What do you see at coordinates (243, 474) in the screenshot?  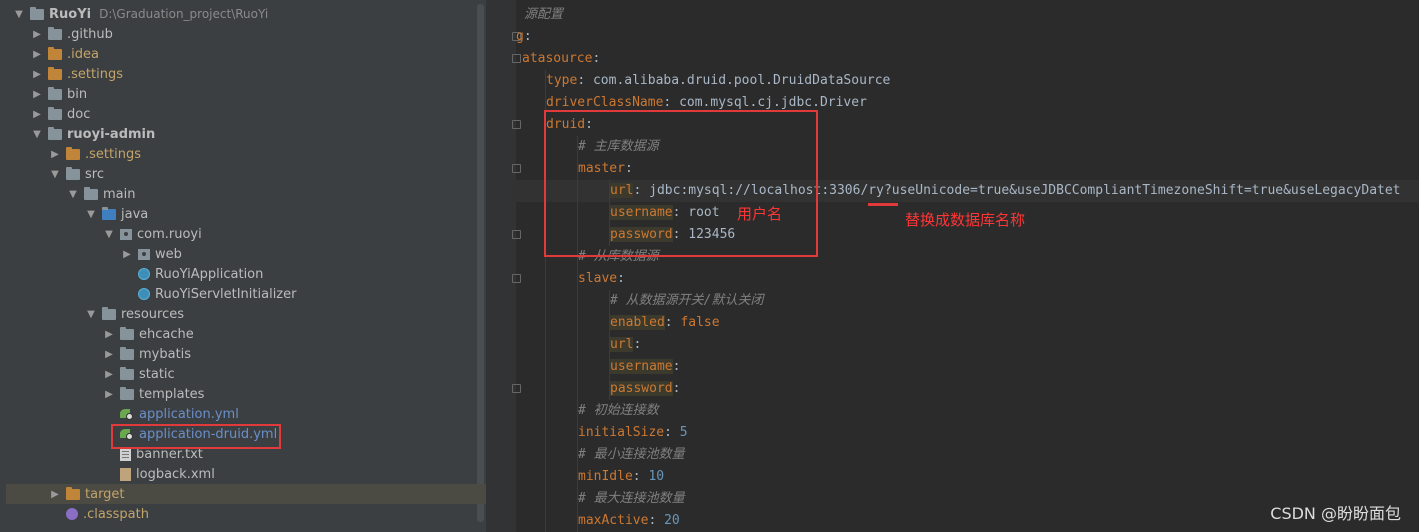 I see `tree-item-logback-xml: ▶ logback.xml` at bounding box center [243, 474].